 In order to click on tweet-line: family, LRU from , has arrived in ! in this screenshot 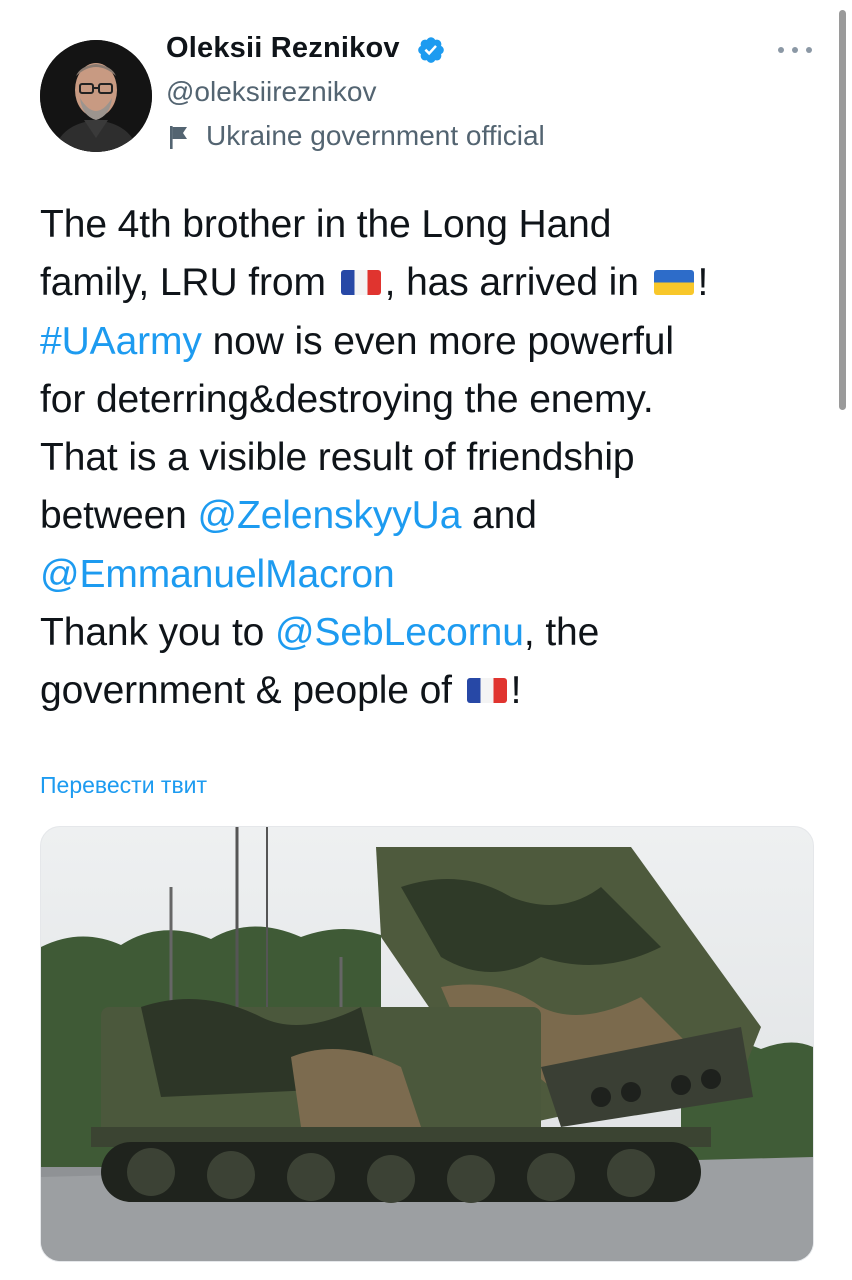, I will do `click(435, 283)`.